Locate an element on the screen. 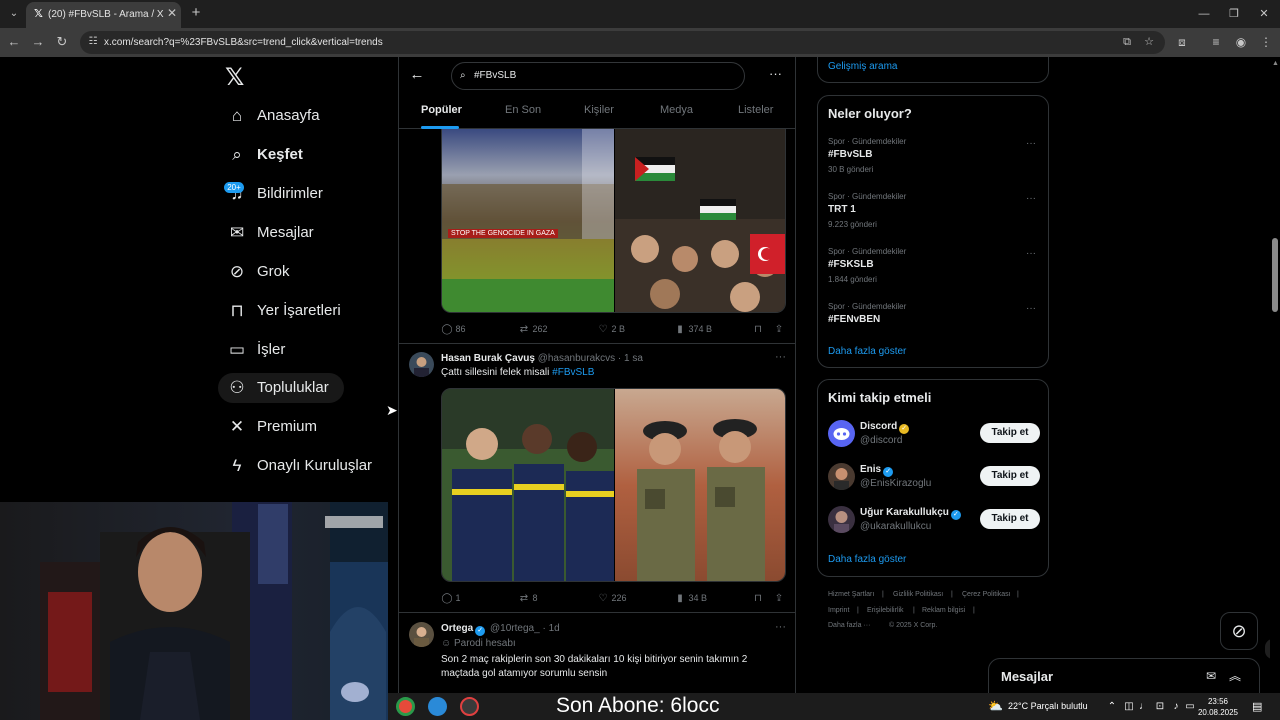 This screenshot has width=1280, height=720. tab-search-icon: ⌄ is located at coordinates (14, 14).